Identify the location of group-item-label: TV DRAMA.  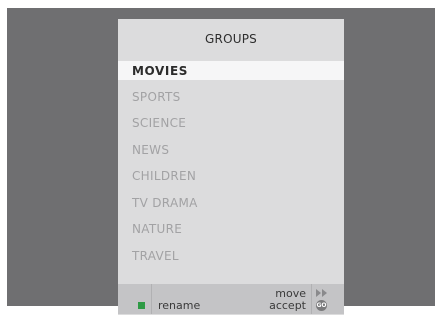
(165, 203).